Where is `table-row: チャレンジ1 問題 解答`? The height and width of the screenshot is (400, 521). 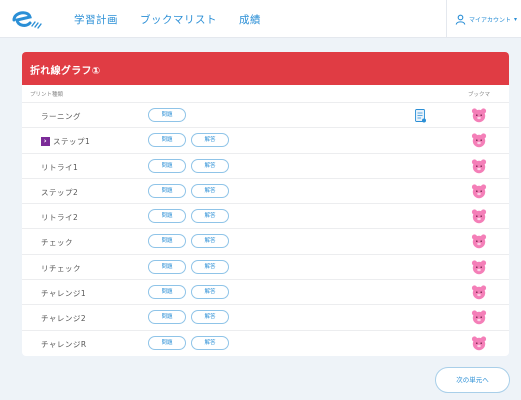
table-row: チャレンジ1 問題 解答 is located at coordinates (265, 291).